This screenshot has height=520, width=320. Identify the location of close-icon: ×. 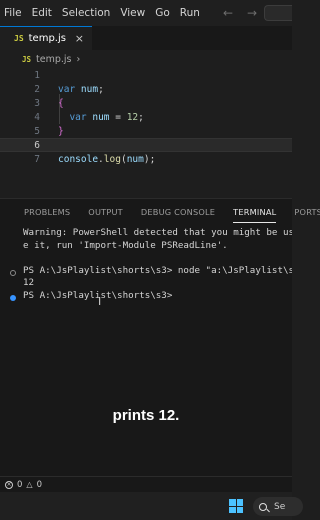
(79, 38).